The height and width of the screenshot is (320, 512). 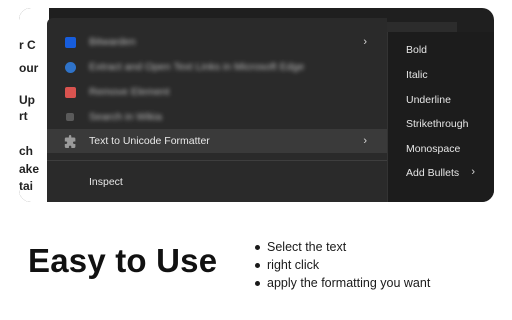 What do you see at coordinates (341, 283) in the screenshot?
I see `step-item: apply the formatting you want` at bounding box center [341, 283].